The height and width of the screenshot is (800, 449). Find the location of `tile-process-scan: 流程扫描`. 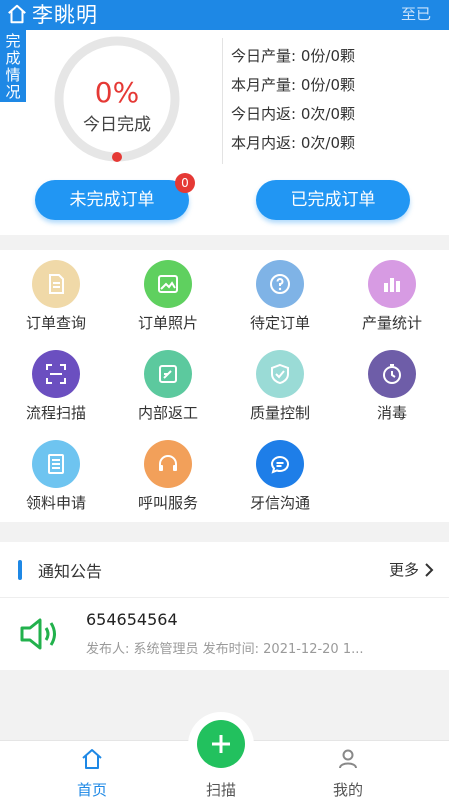

tile-process-scan: 流程扫描 is located at coordinates (56, 385).